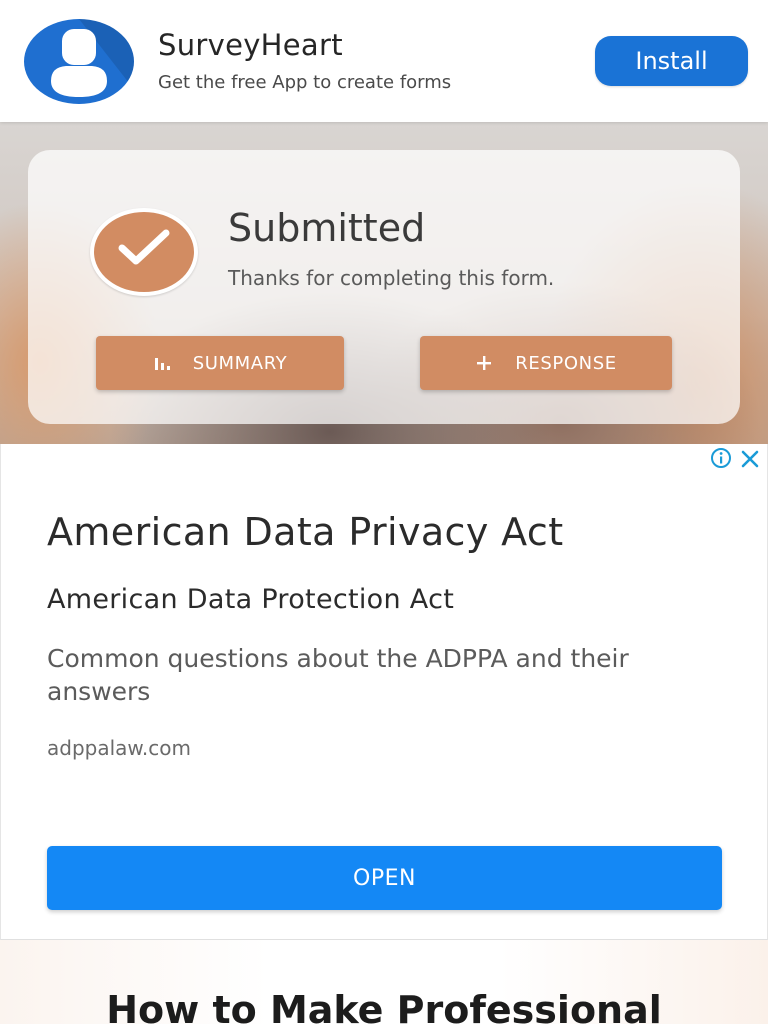  Describe the element at coordinates (384, 878) in the screenshot. I see `ad-open-button: OPEN` at that location.